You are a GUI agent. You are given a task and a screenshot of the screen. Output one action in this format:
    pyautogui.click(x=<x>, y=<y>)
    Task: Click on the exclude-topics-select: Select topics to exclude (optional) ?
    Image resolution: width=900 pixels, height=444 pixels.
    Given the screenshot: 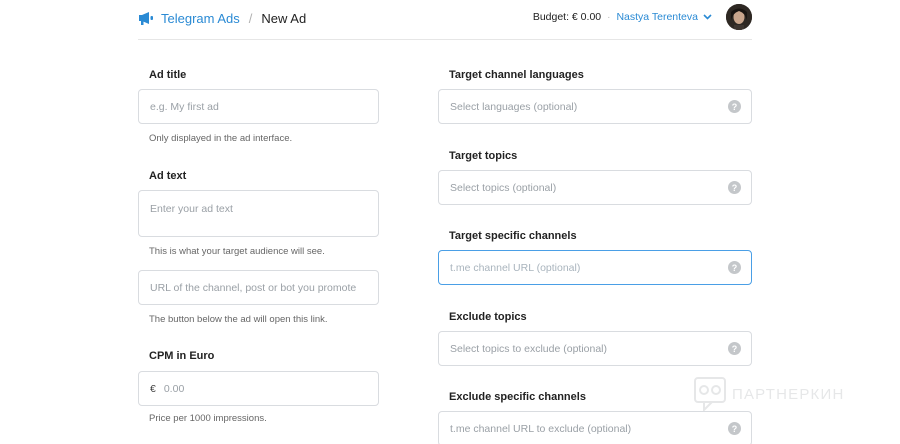 What is the action you would take?
    pyautogui.click(x=595, y=348)
    